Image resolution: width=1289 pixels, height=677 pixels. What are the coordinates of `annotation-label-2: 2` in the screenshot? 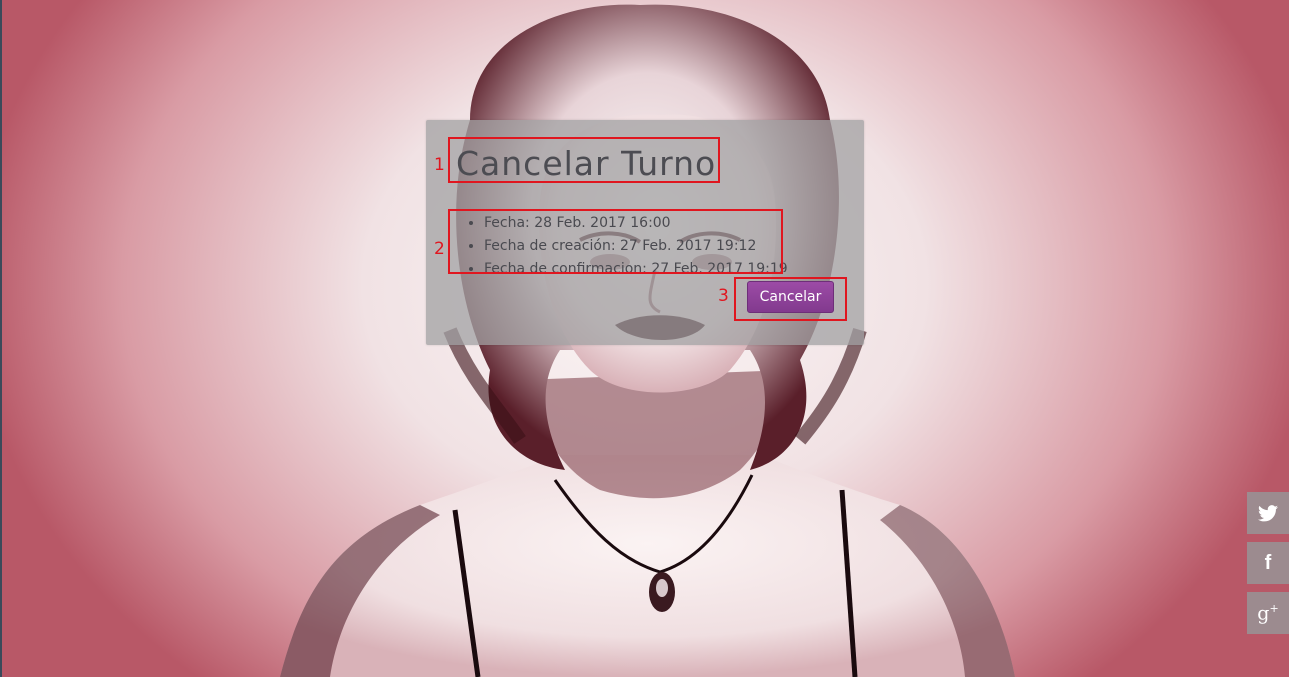 It's located at (439, 249).